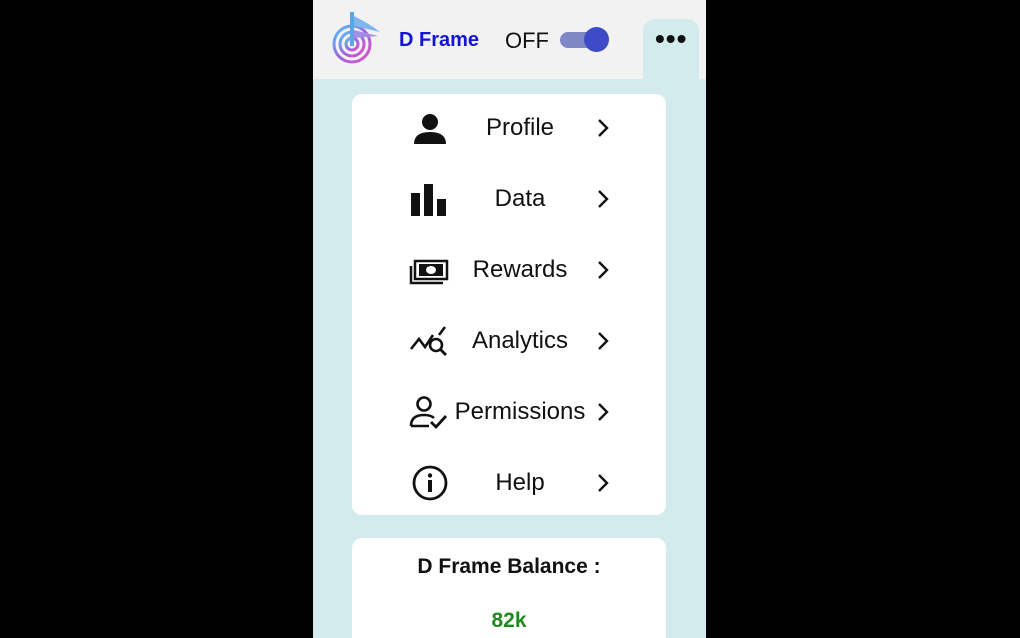 The width and height of the screenshot is (1020, 638). I want to click on menu-item-analytics: Analytics, so click(509, 342).